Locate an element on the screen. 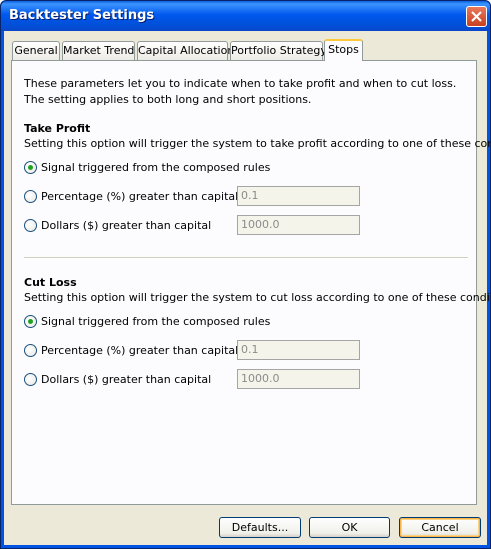 The width and height of the screenshot is (491, 549). close-button is located at coordinates (476, 16).